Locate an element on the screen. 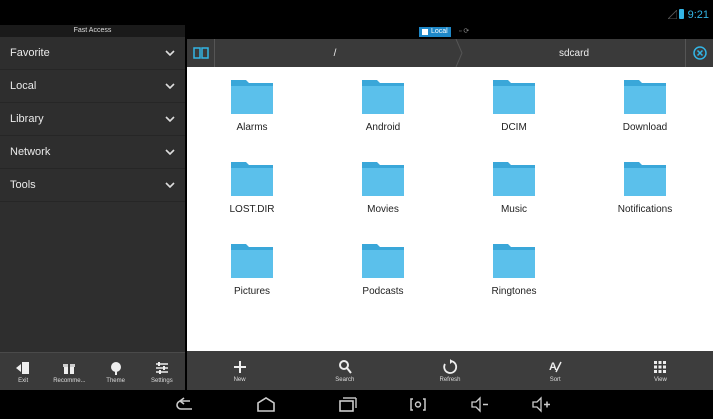 The width and height of the screenshot is (713, 419). recent-apps-icon is located at coordinates (347, 404).